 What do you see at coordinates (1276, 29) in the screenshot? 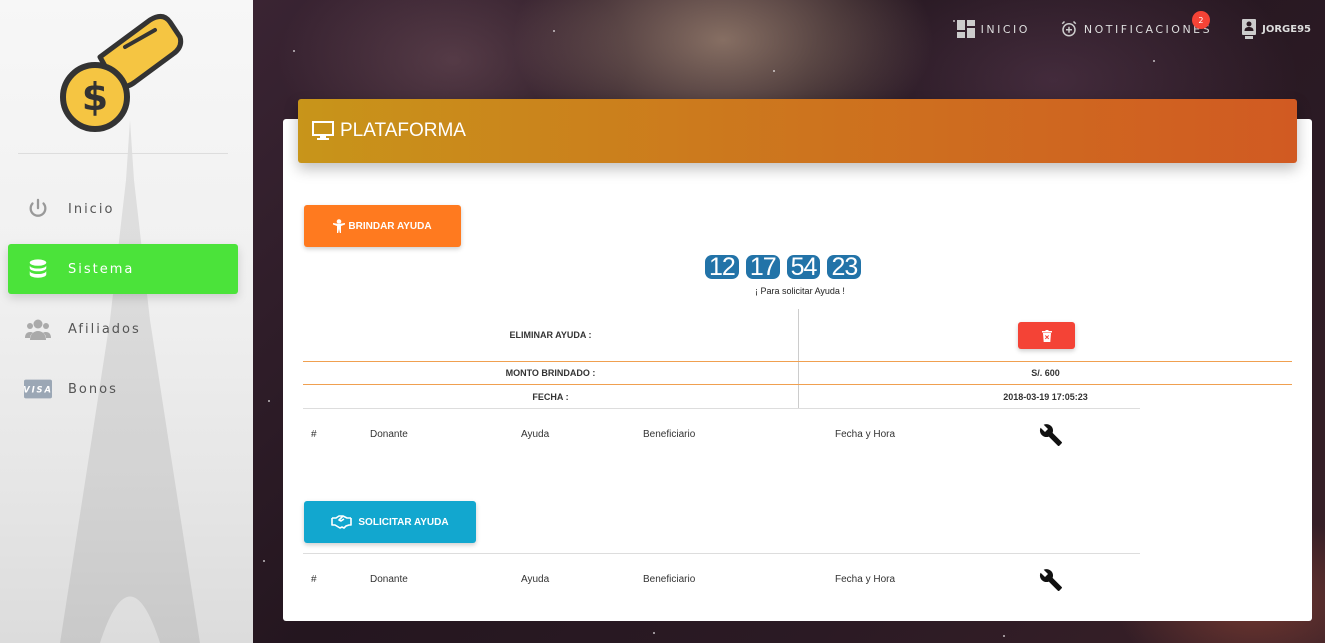
I see `topnav-user: JORGE95` at bounding box center [1276, 29].